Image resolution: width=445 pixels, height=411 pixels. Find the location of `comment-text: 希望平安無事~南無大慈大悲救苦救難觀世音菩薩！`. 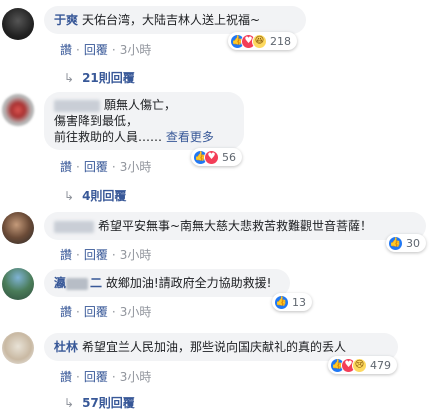

comment-text: 希望平安無事~南無大慈大悲救苦救難觀世音菩薩！ is located at coordinates (235, 226).